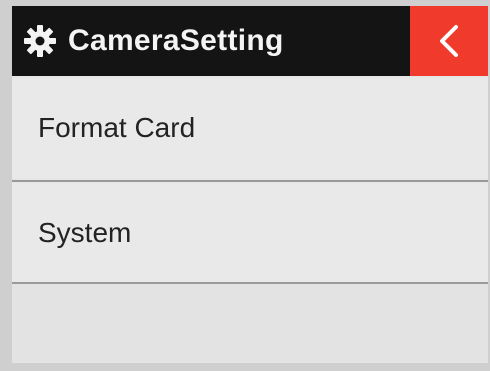 This screenshot has height=371, width=490. I want to click on back-button, so click(449, 41).